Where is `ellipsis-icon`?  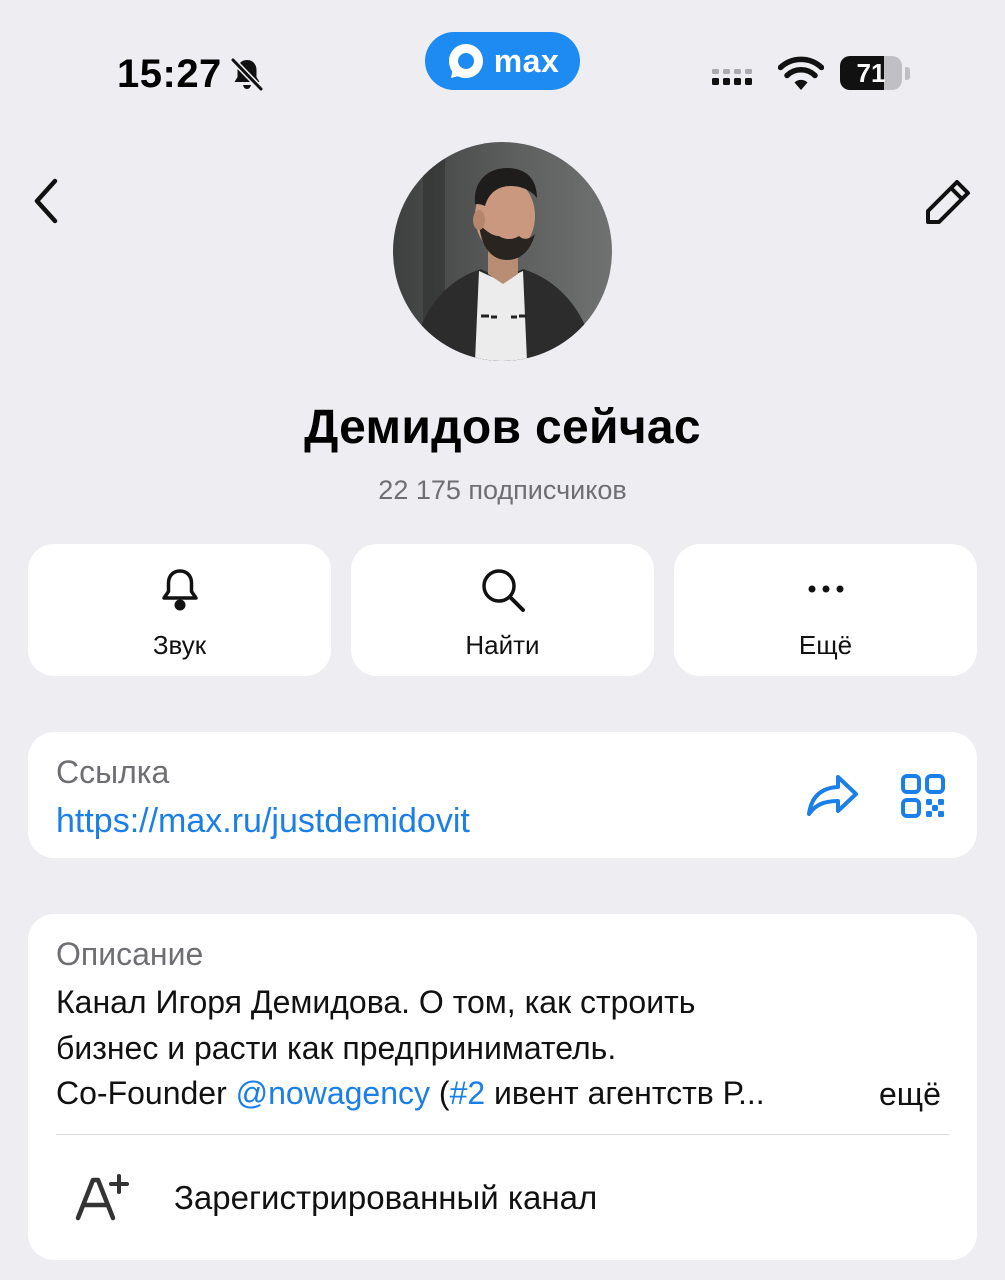 ellipsis-icon is located at coordinates (825, 589).